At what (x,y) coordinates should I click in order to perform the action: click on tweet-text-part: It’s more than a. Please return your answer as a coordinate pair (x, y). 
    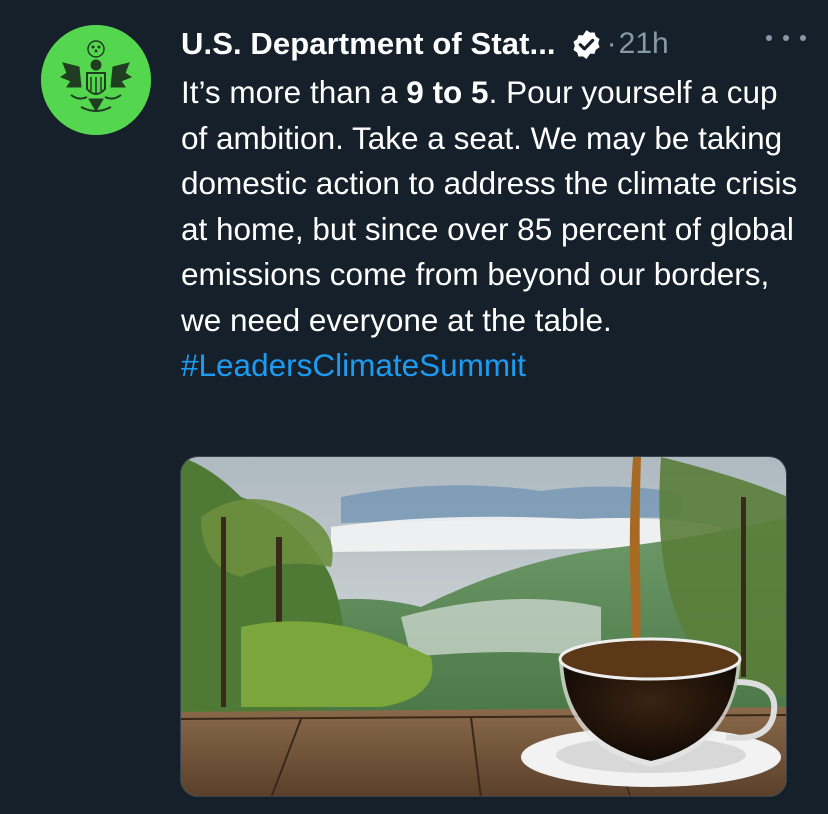
    Looking at the image, I should click on (294, 92).